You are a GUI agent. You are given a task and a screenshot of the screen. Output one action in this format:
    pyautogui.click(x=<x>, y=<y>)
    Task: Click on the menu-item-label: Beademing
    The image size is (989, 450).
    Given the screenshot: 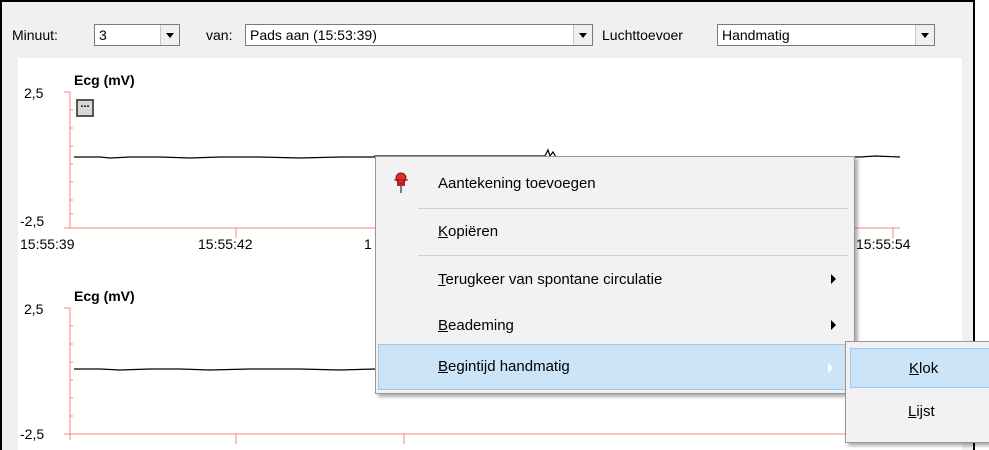 What is the action you would take?
    pyautogui.click(x=476, y=325)
    